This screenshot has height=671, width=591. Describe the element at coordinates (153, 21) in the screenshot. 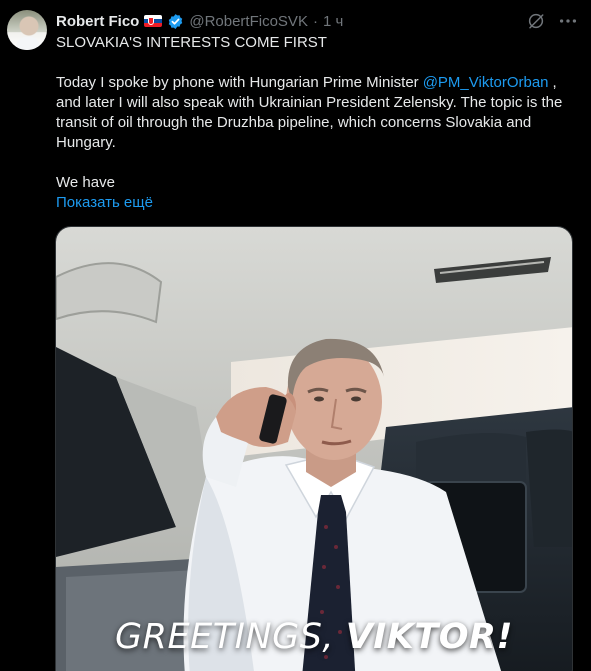

I see `slovakia-flag-icon` at that location.